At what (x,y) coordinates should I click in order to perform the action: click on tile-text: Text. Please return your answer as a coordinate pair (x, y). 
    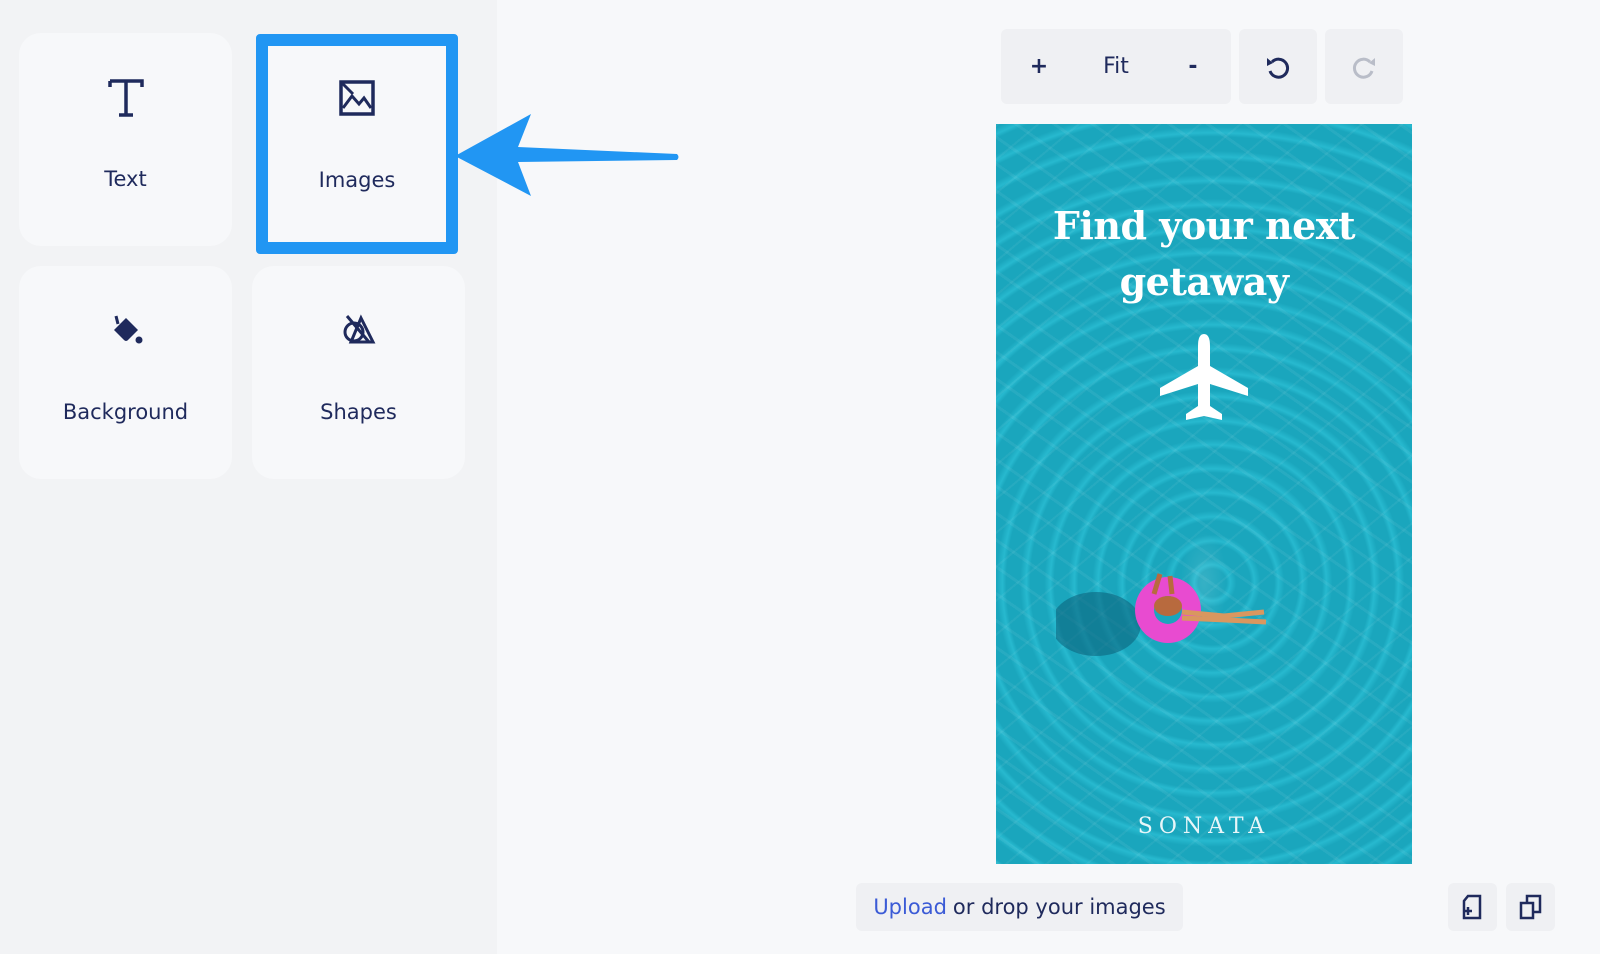
    Looking at the image, I should click on (125, 139).